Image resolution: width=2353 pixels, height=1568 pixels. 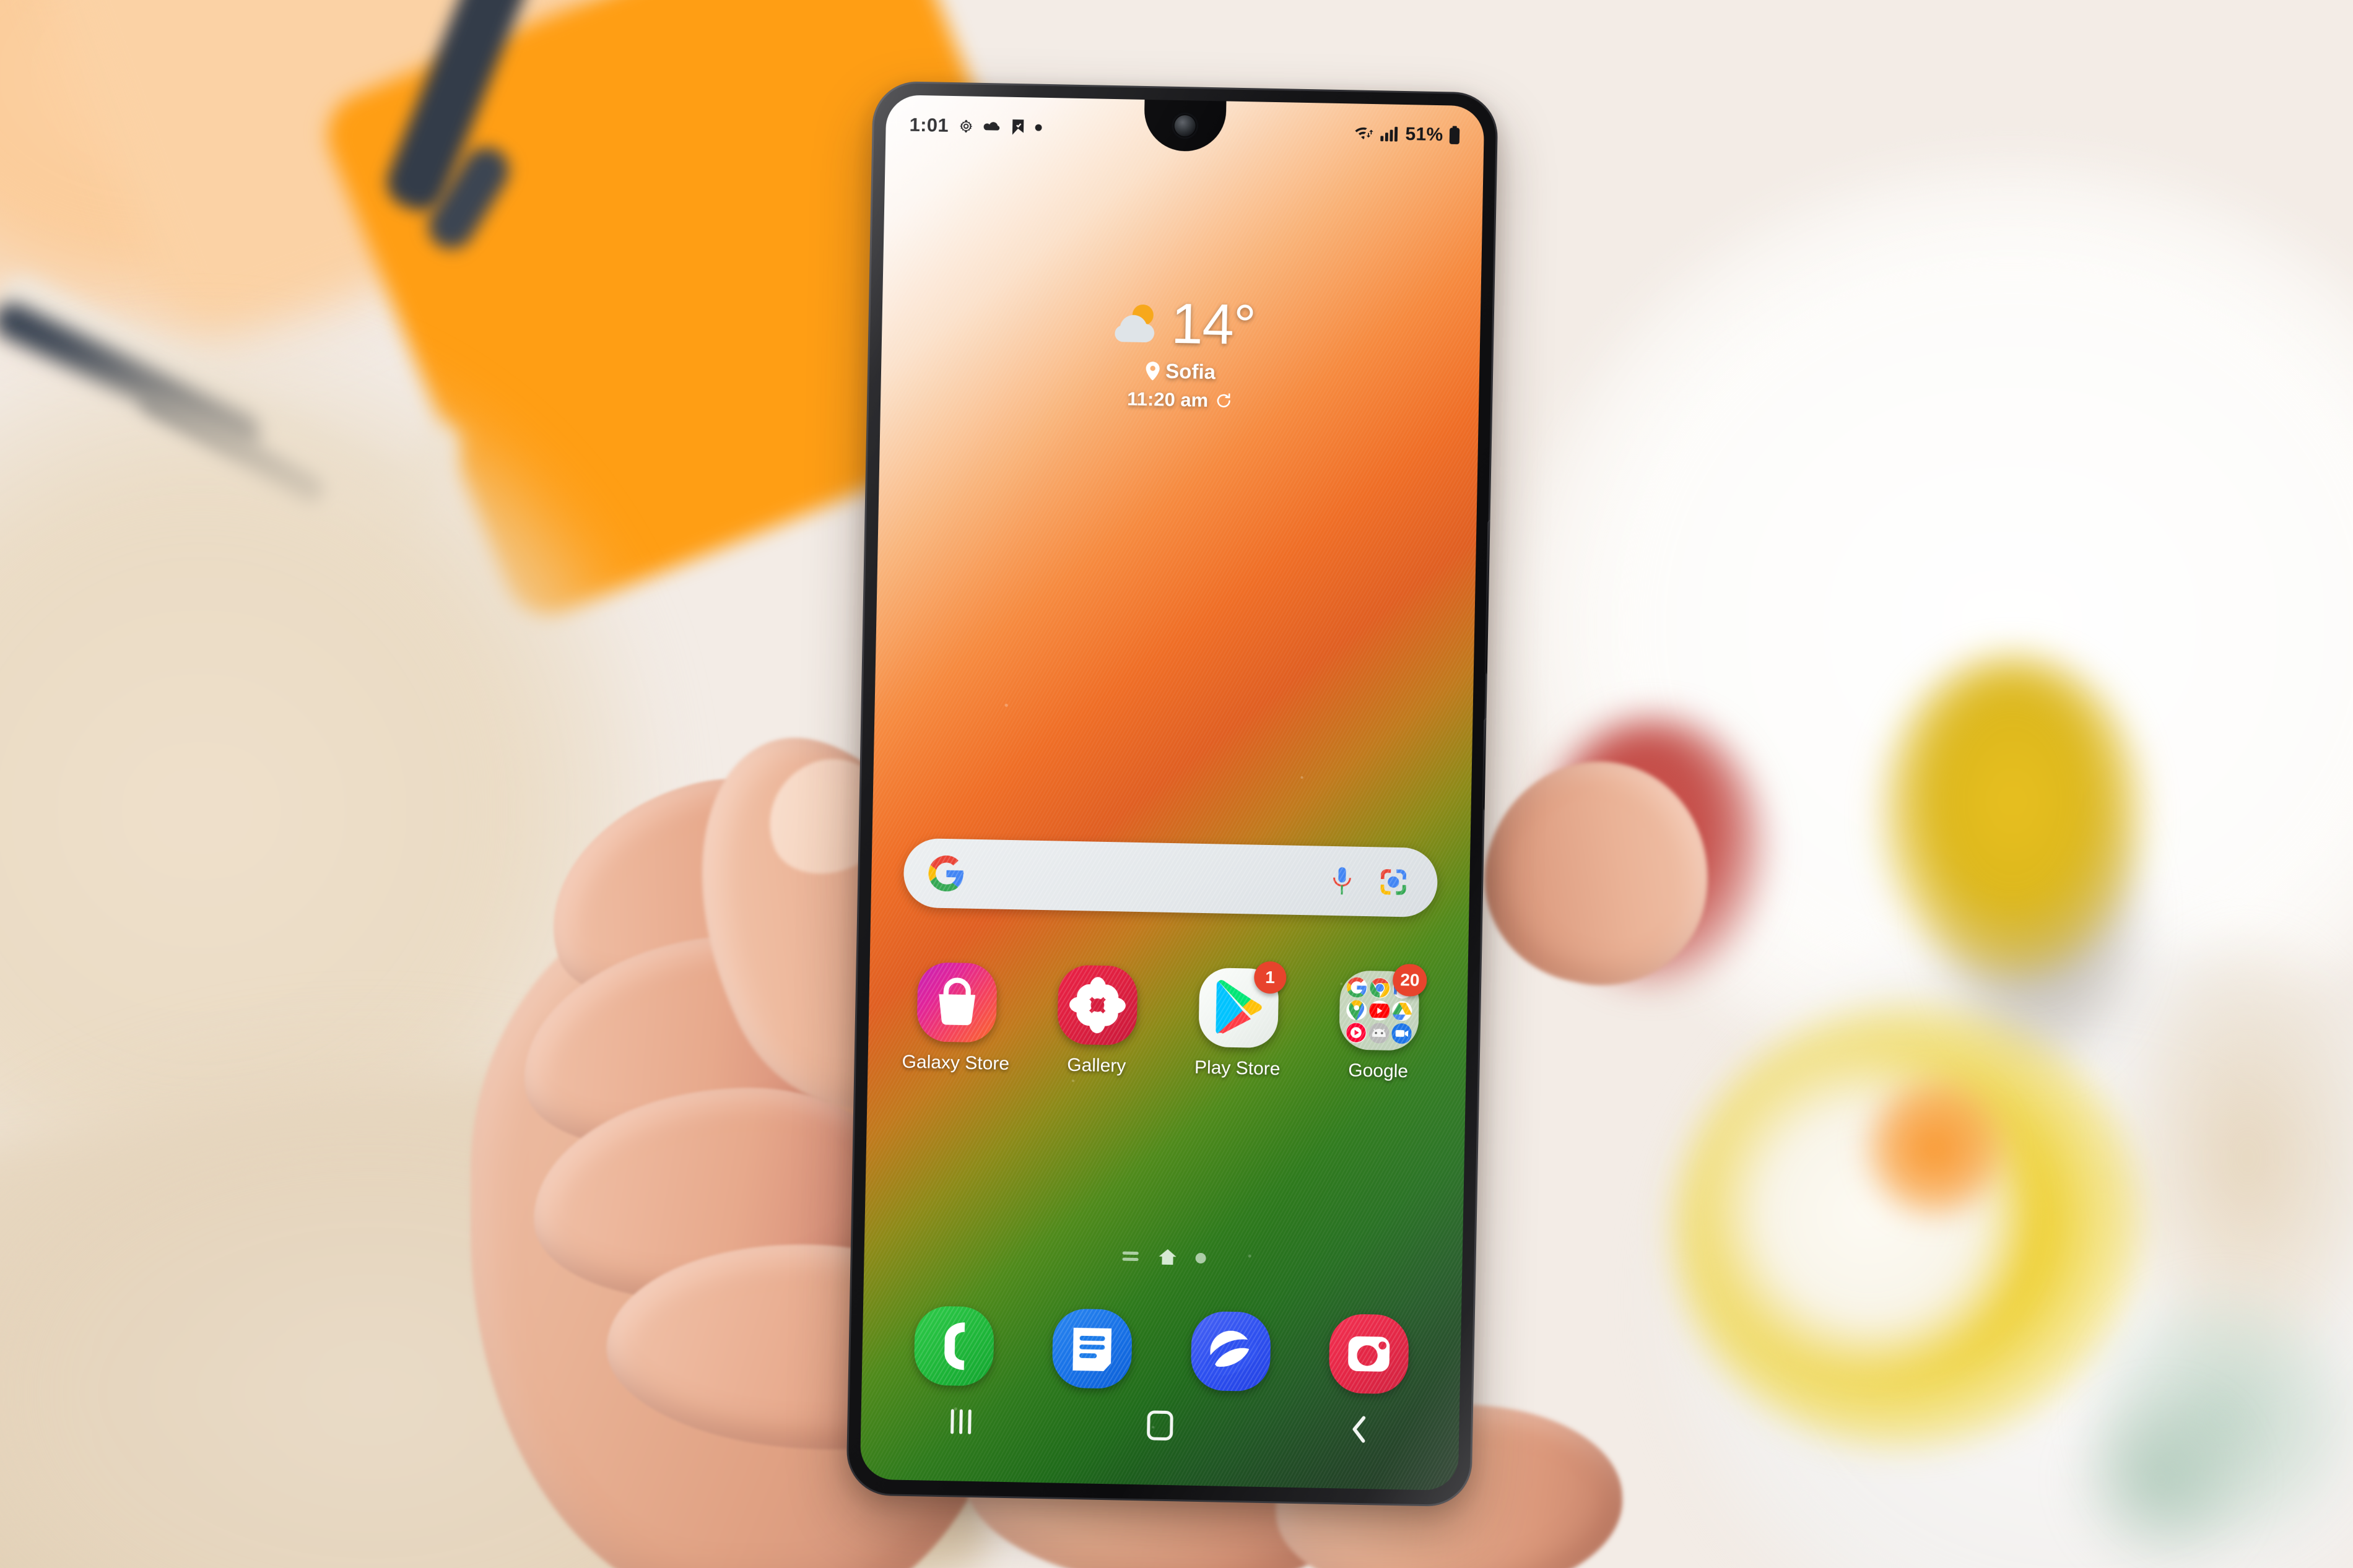 What do you see at coordinates (1356, 1033) in the screenshot?
I see `mini-icon-youtube-music` at bounding box center [1356, 1033].